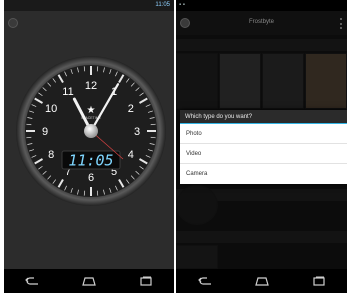 The width and height of the screenshot is (351, 293). Describe the element at coordinates (89, 23) in the screenshot. I see `app-bar` at that location.